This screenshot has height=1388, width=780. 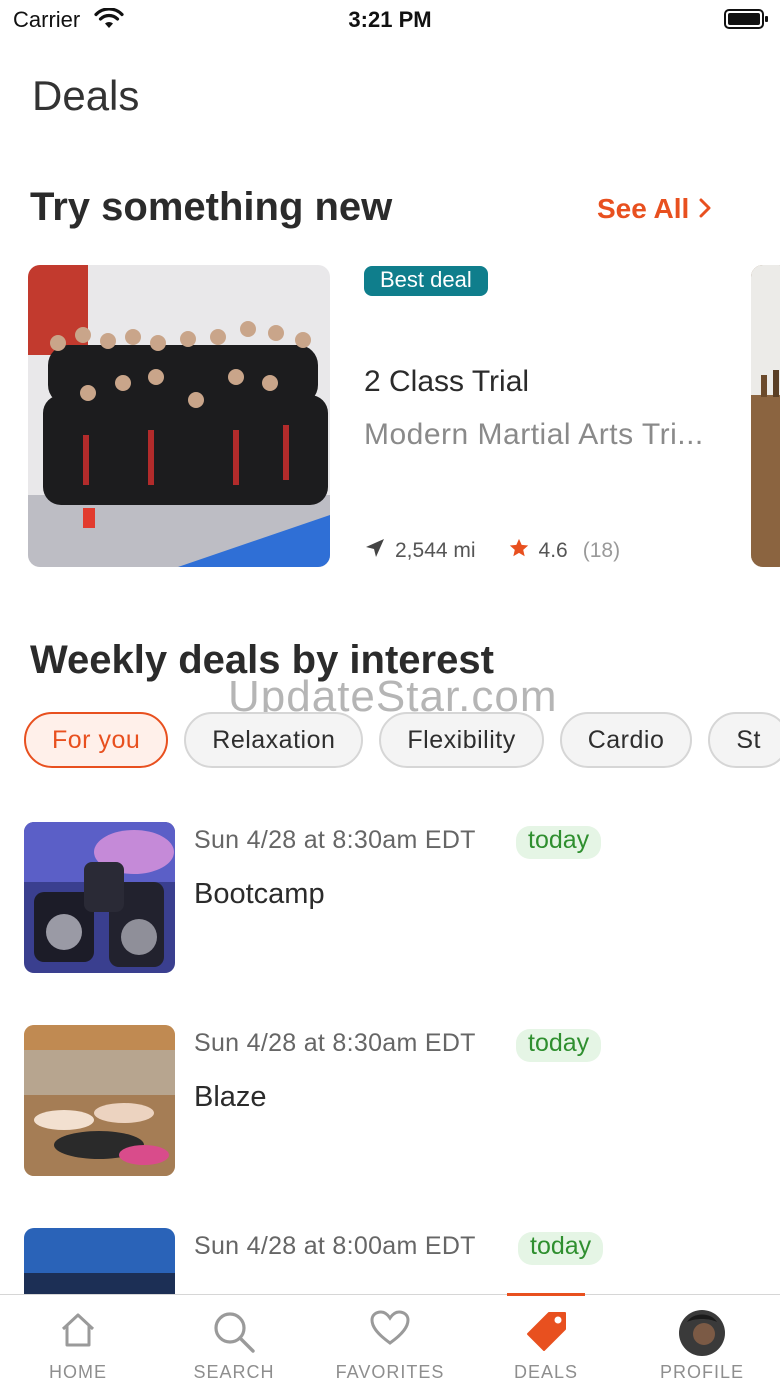 I want to click on price-tag-icon, so click(x=546, y=1333).